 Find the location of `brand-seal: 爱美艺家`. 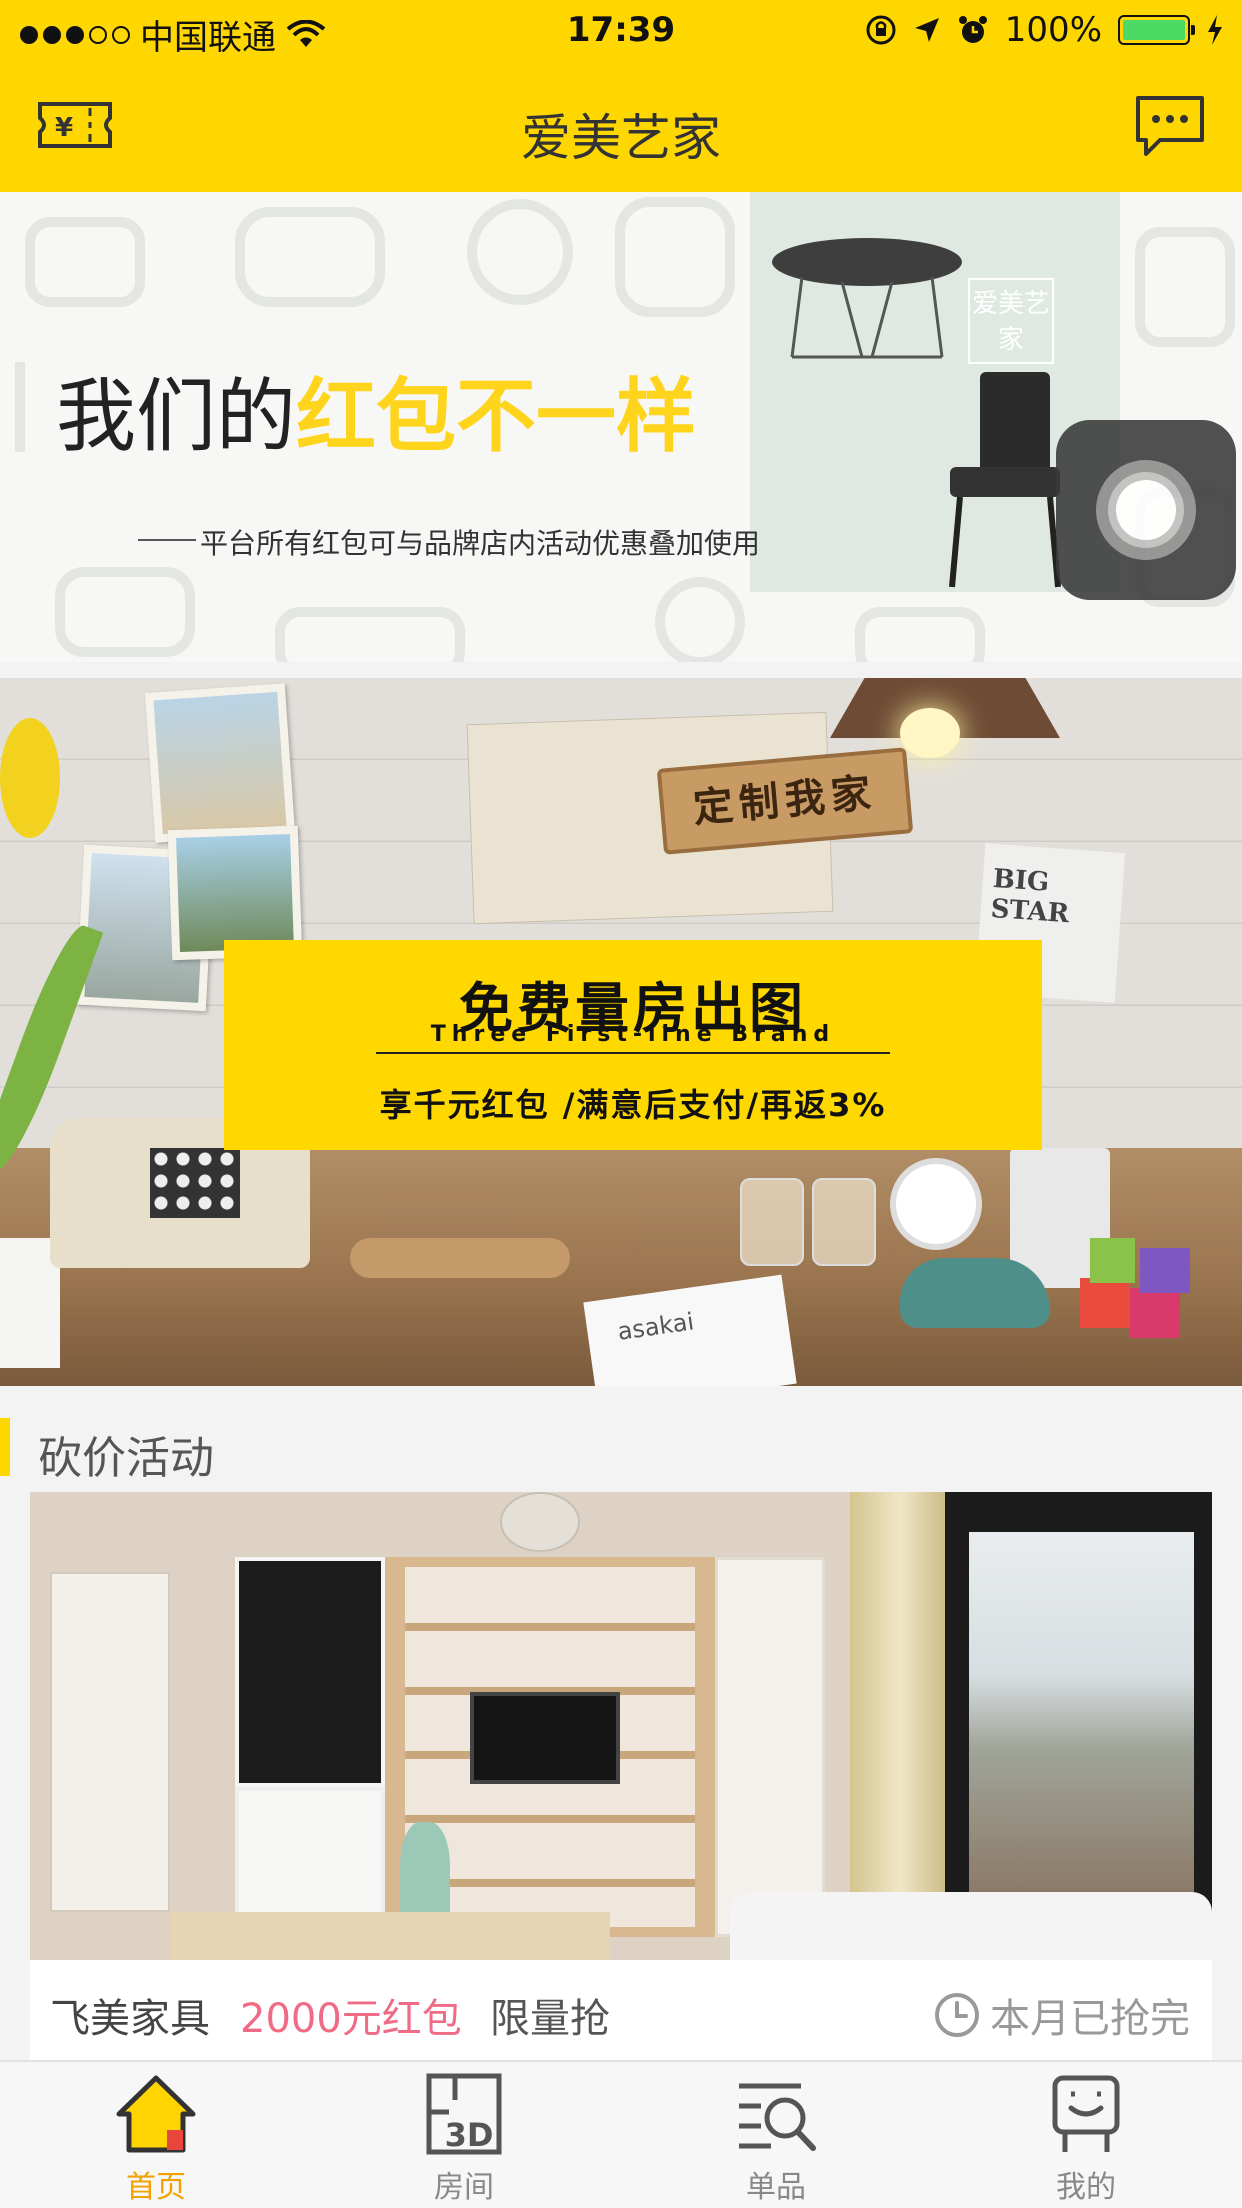

brand-seal: 爱美艺家 is located at coordinates (1011, 321).